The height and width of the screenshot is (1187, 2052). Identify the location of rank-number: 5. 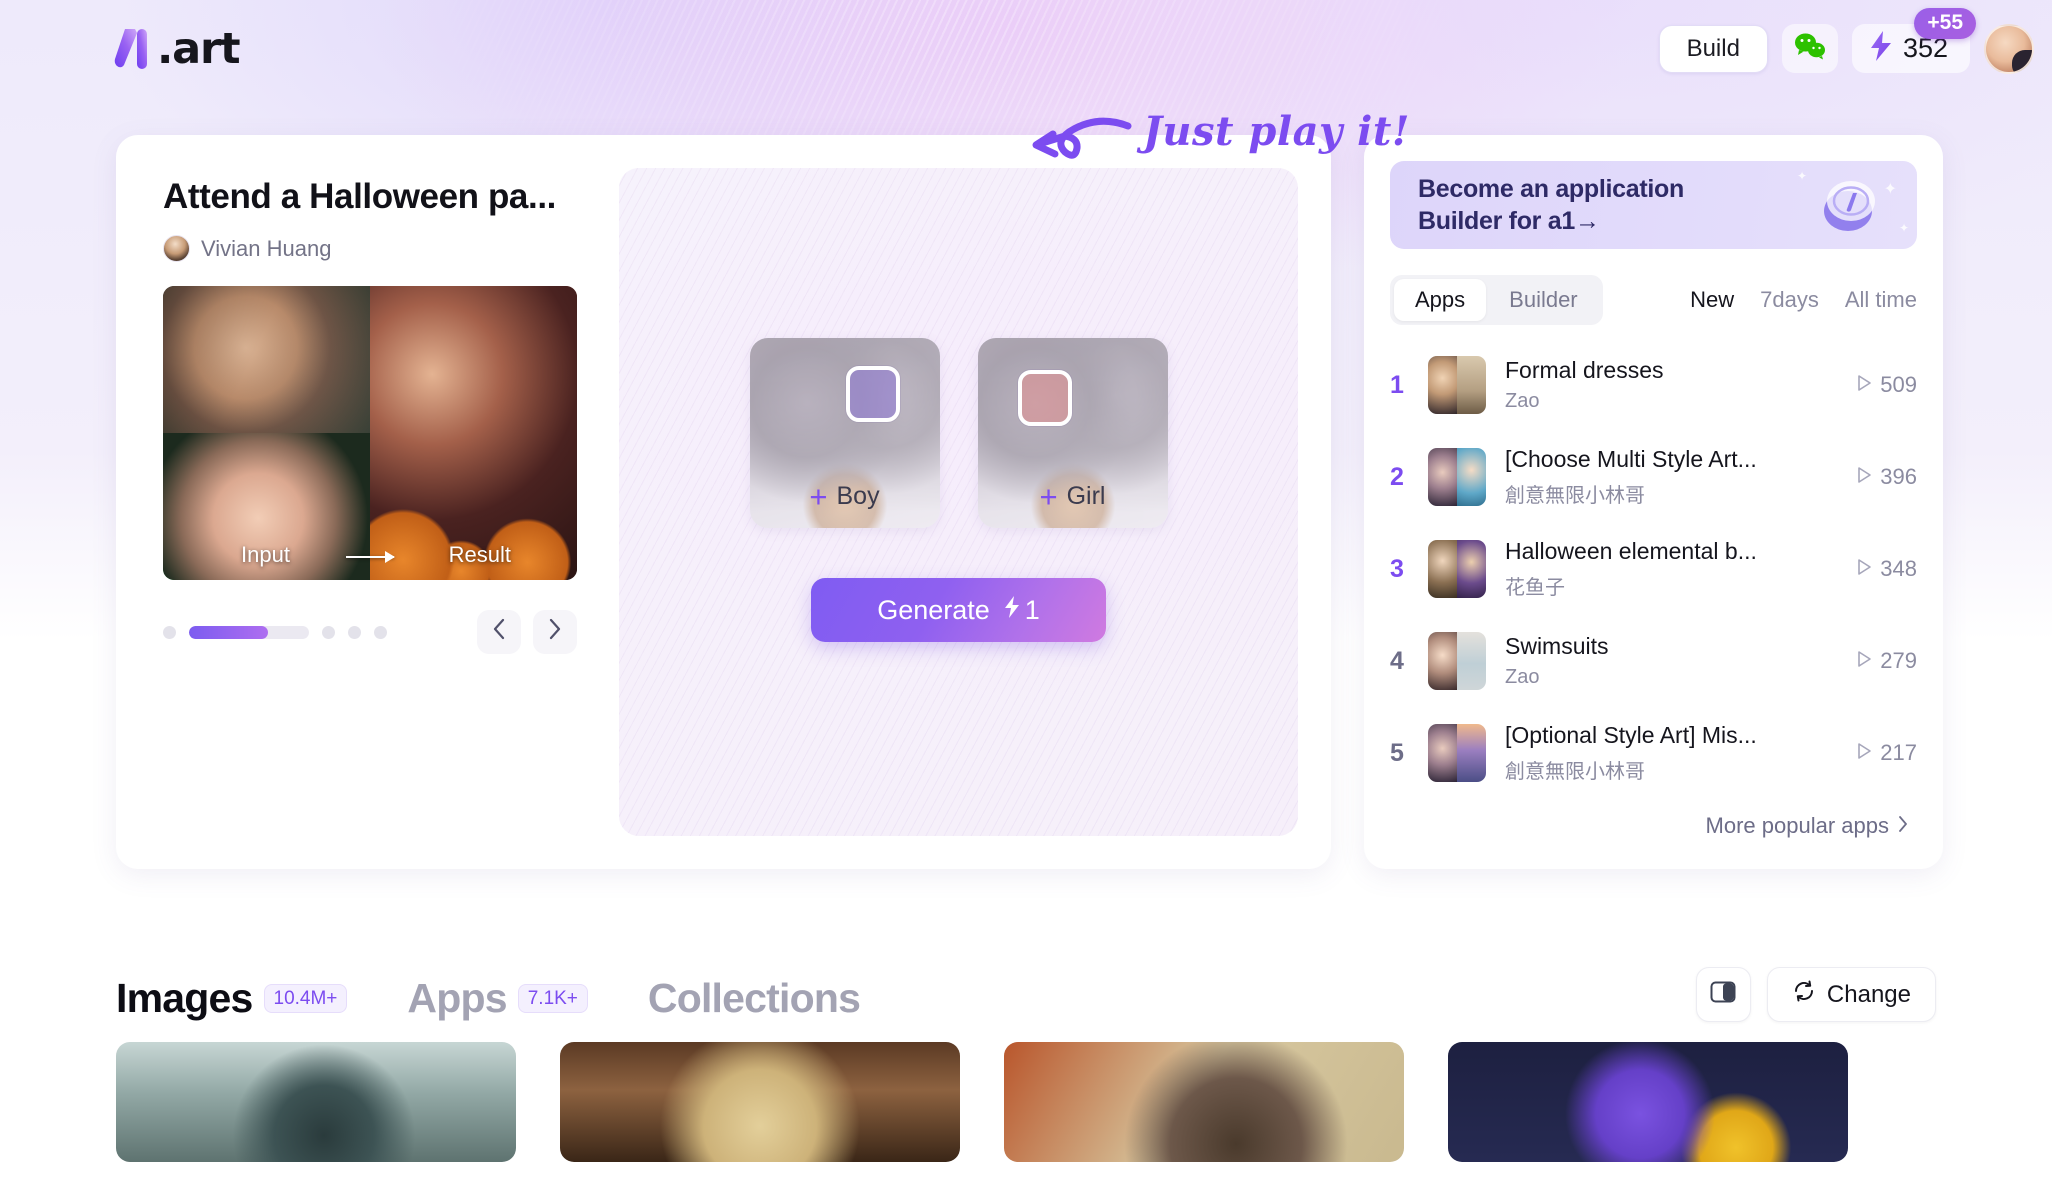
(1397, 752).